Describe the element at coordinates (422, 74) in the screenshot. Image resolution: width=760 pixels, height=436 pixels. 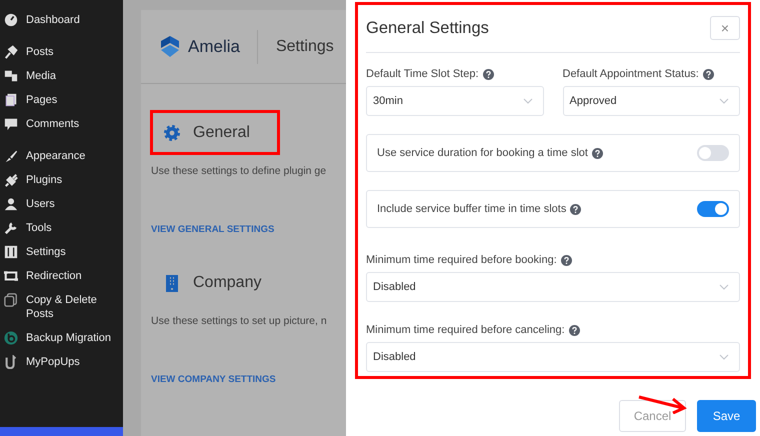
I see `field-label: Default Time Slot Step:` at that location.